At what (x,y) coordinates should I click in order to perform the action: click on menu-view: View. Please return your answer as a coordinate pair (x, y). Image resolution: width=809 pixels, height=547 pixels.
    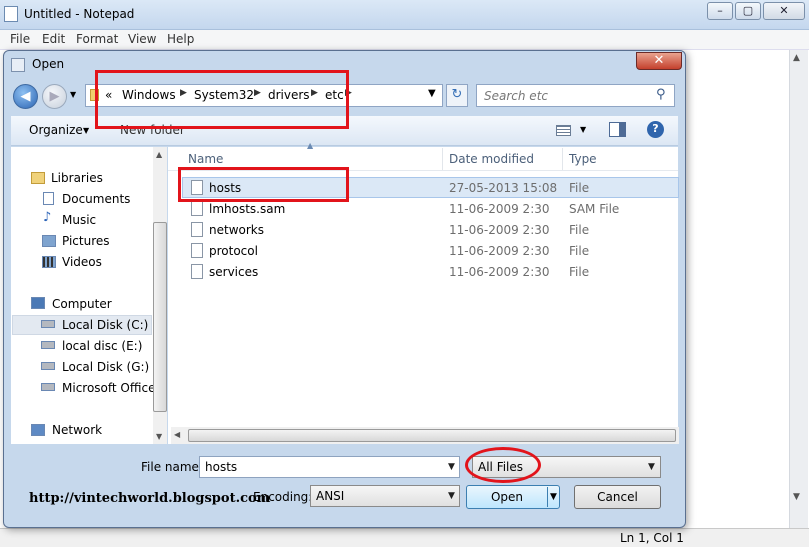
    Looking at the image, I should click on (142, 39).